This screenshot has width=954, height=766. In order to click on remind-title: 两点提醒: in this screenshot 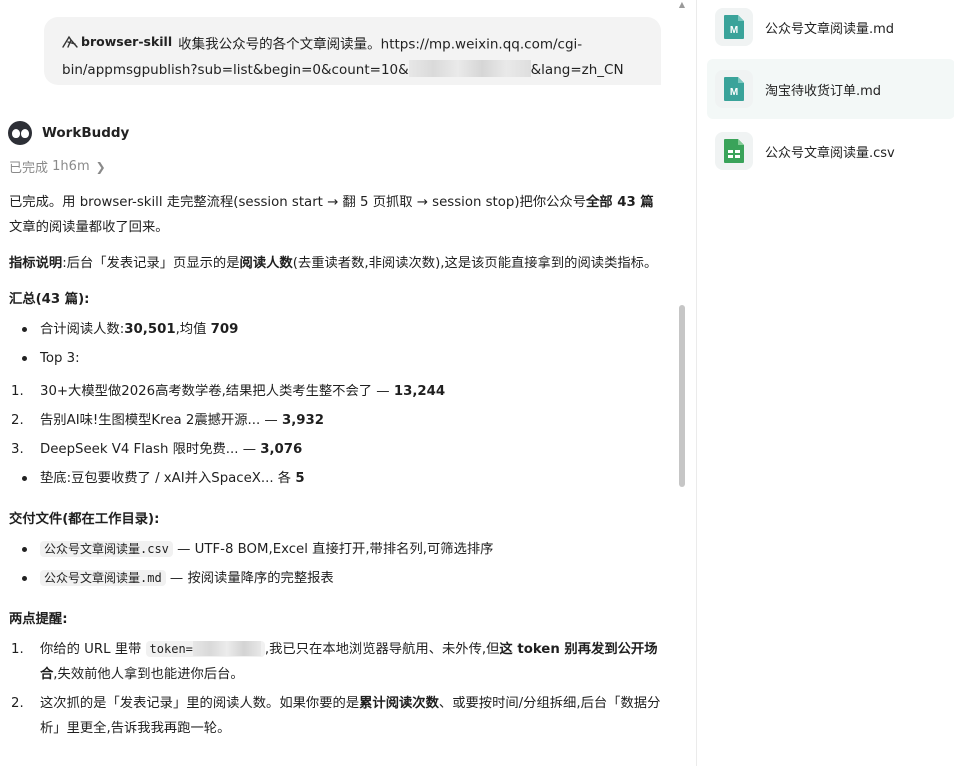, I will do `click(38, 619)`.